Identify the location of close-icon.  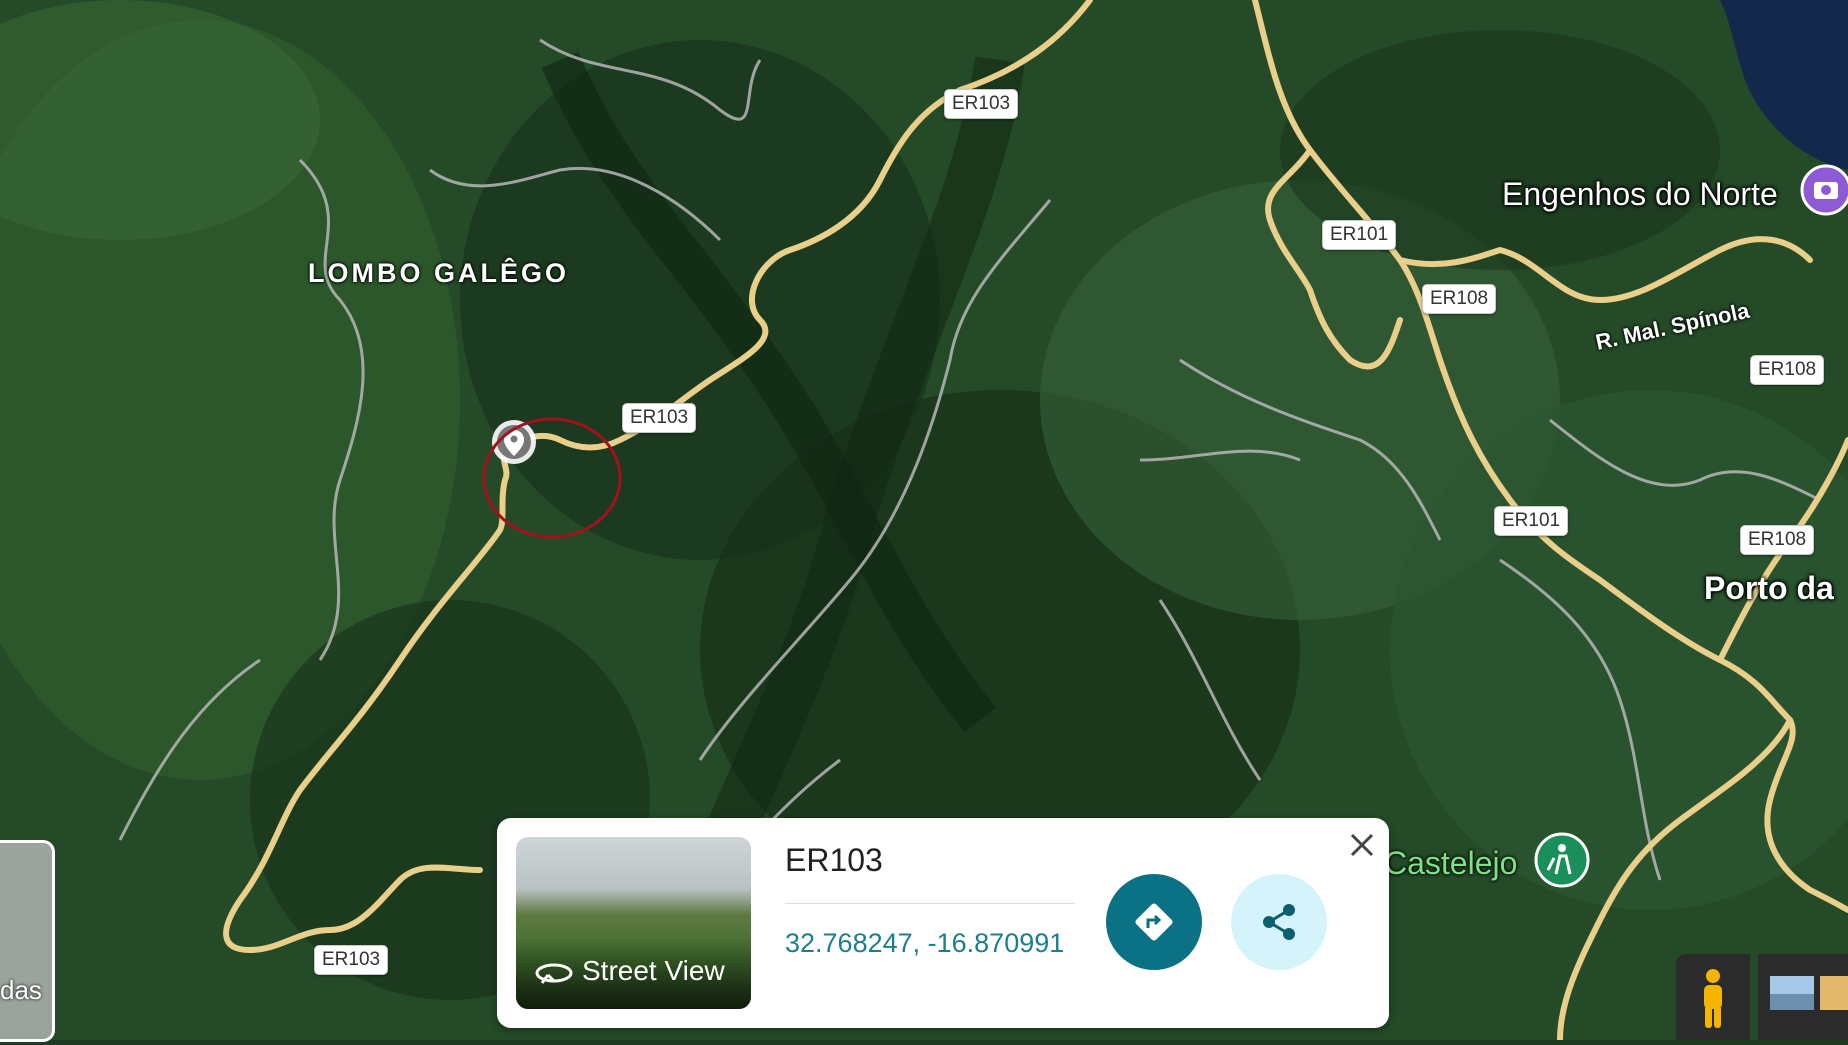
(1362, 845).